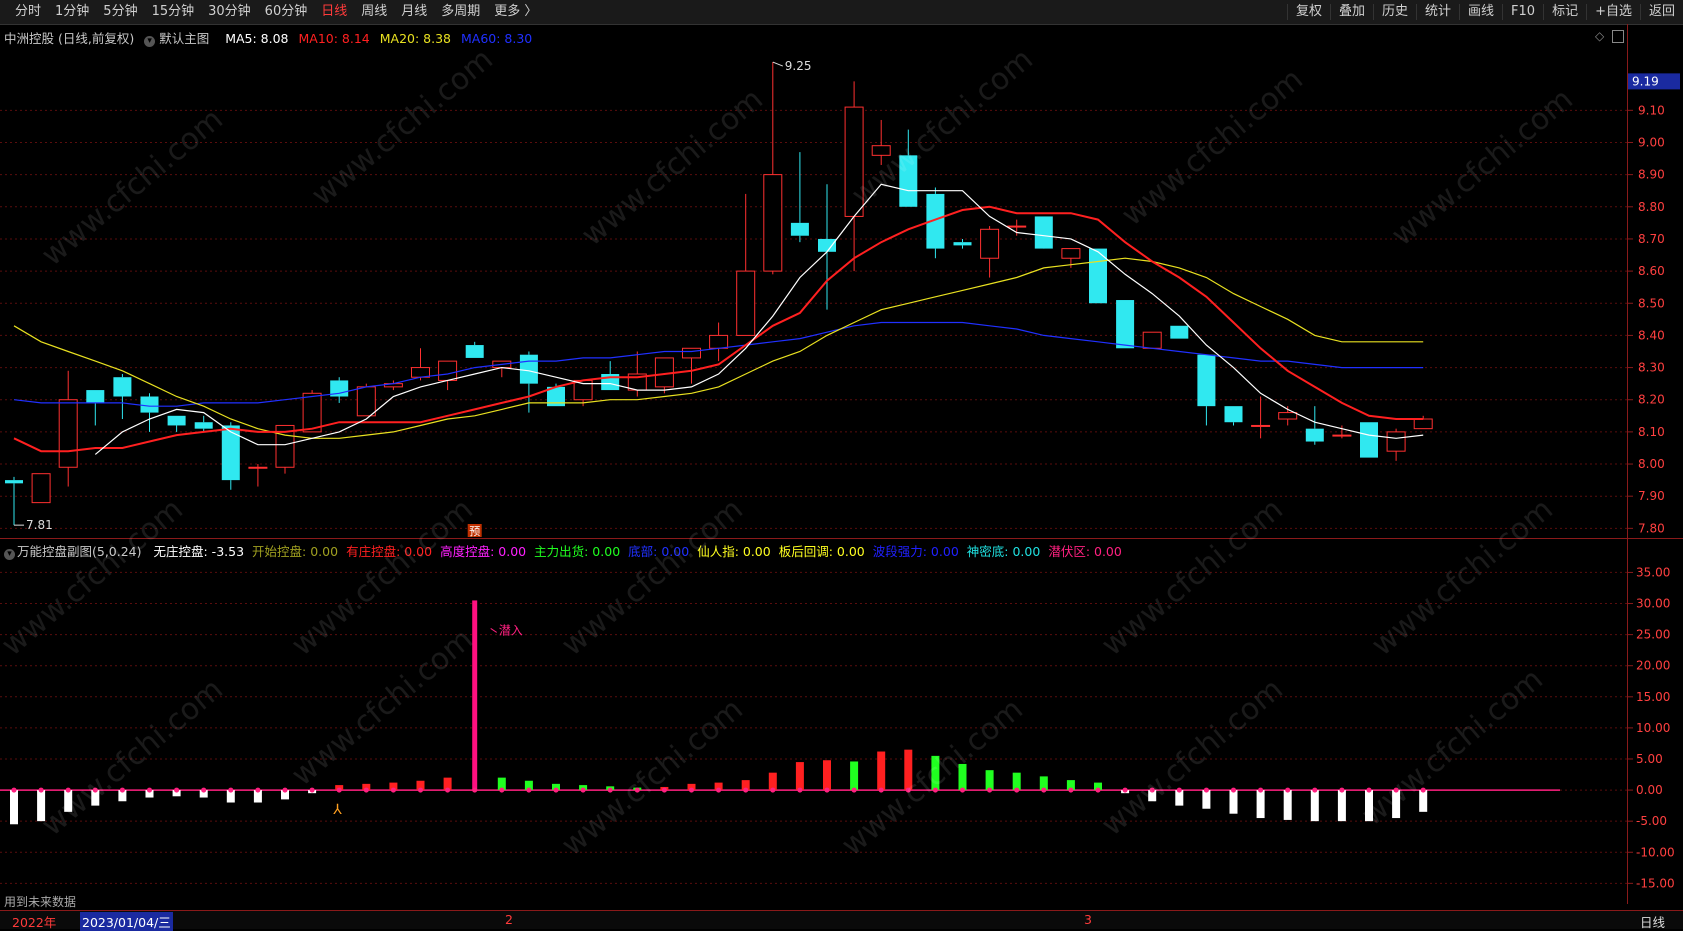  I want to click on tool-button-6: 标记, so click(1564, 12).